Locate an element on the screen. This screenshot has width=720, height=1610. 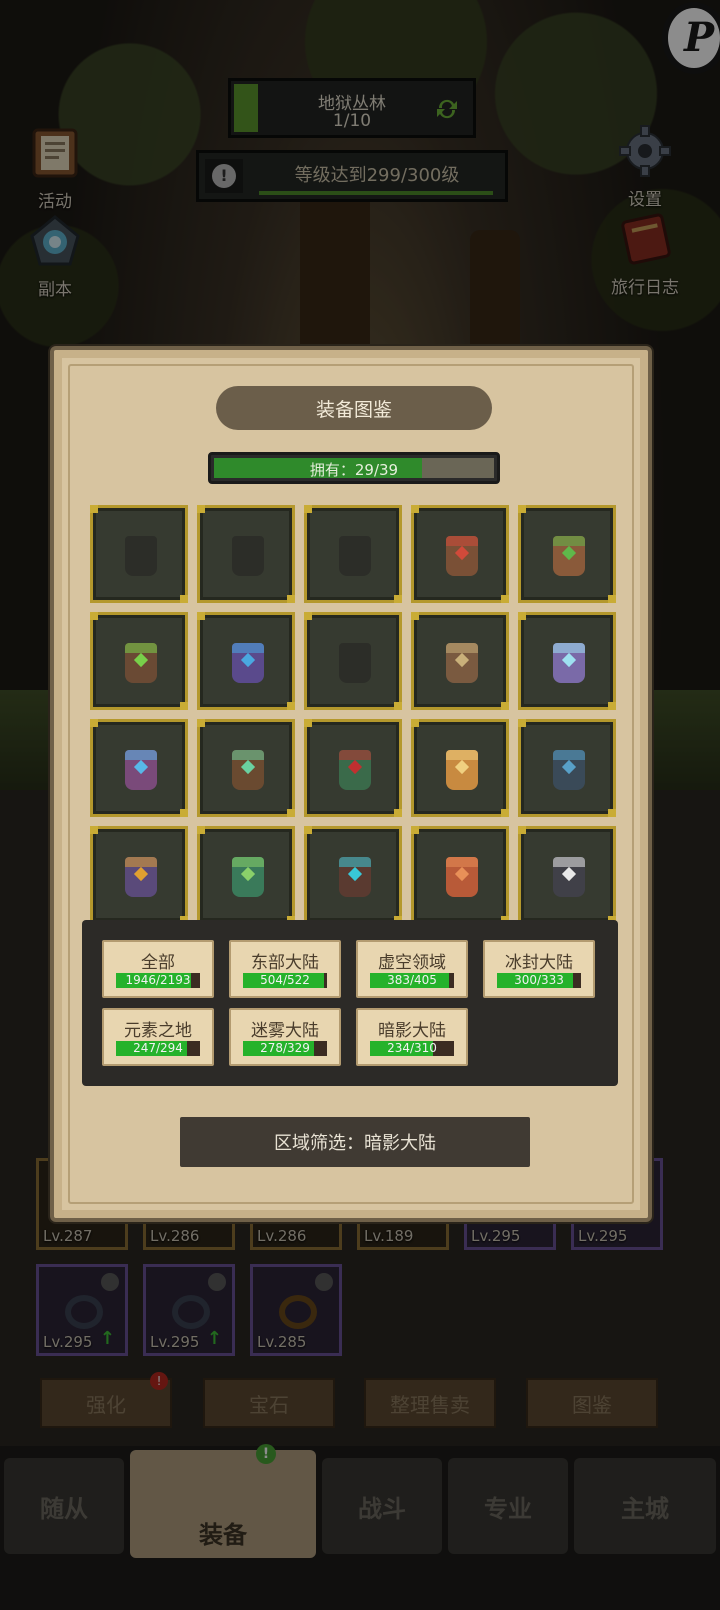
region-filter-option: 迷雾大陆 278/329 is located at coordinates (285, 1037).